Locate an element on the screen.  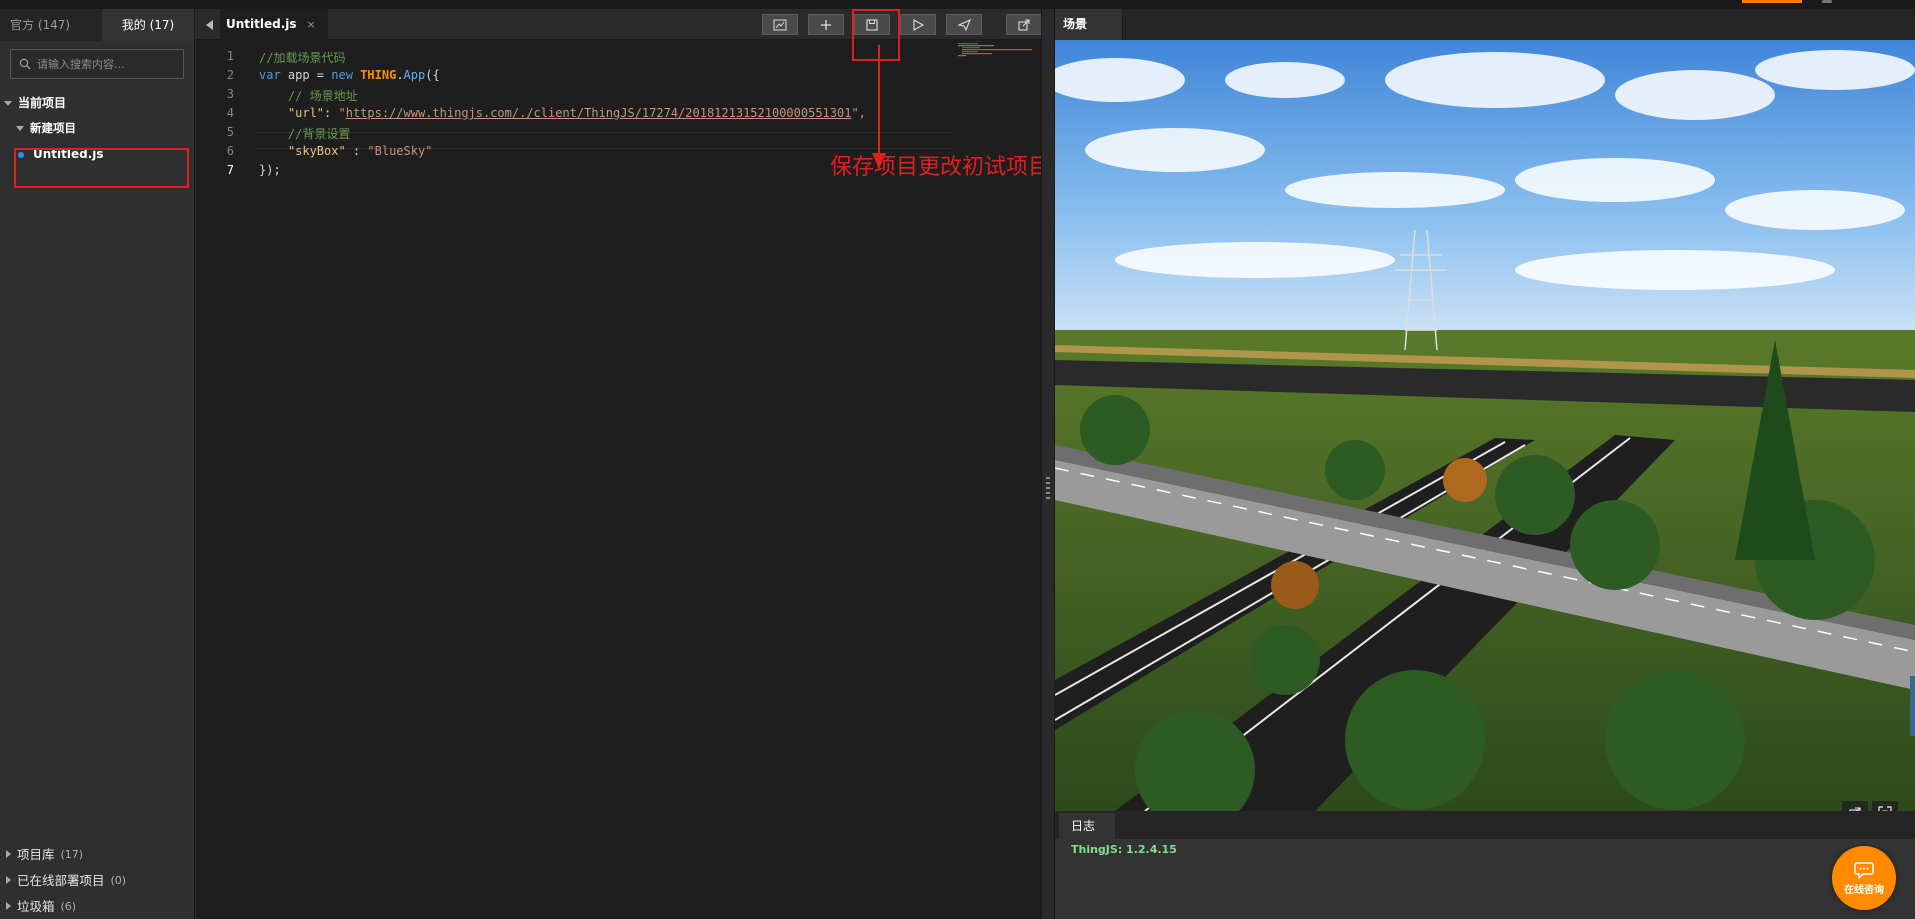
external-link-icon is located at coordinates (1024, 24).